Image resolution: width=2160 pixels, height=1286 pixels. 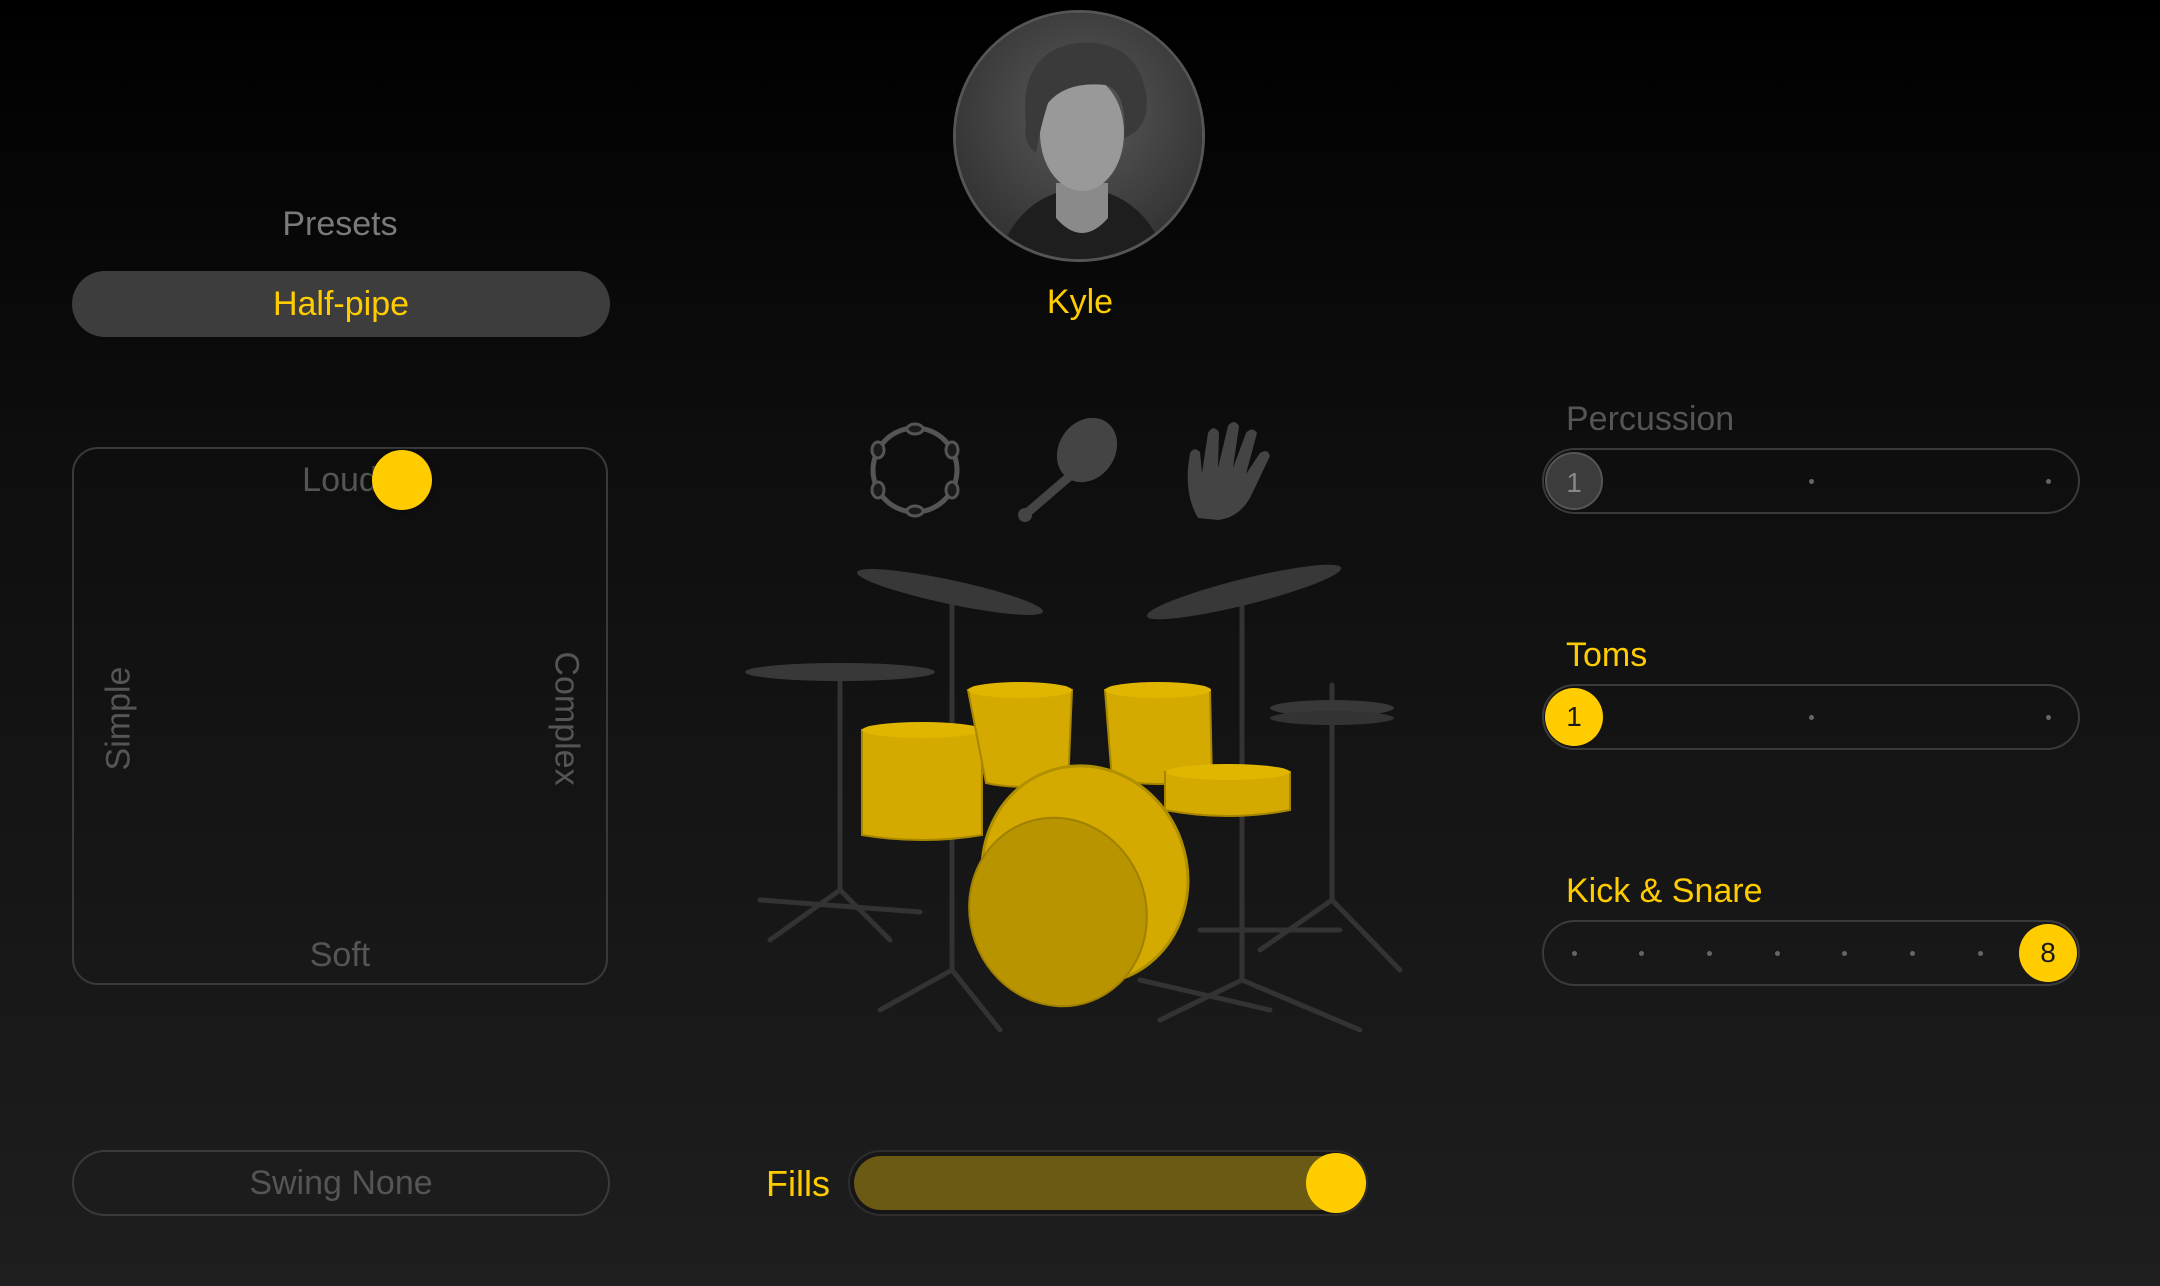 I want to click on percussion-slider: 1, so click(x=1811, y=481).